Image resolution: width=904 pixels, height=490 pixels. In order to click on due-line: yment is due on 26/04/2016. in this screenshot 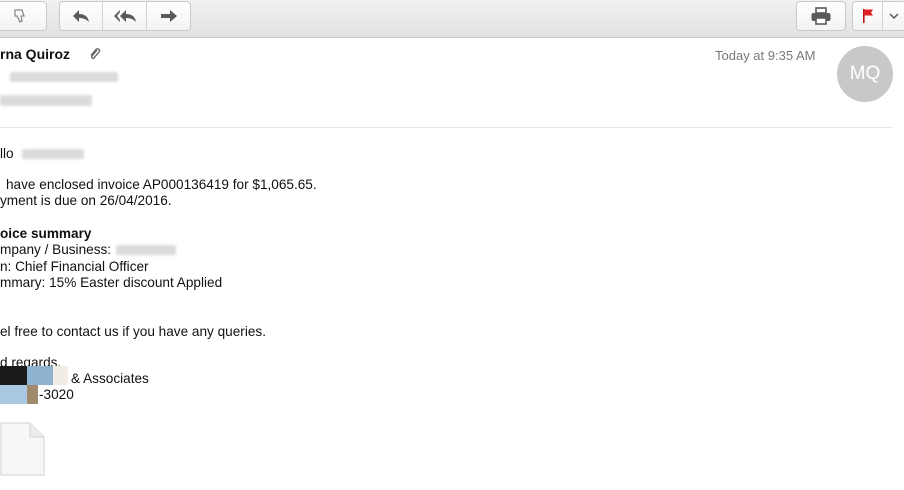, I will do `click(86, 200)`.